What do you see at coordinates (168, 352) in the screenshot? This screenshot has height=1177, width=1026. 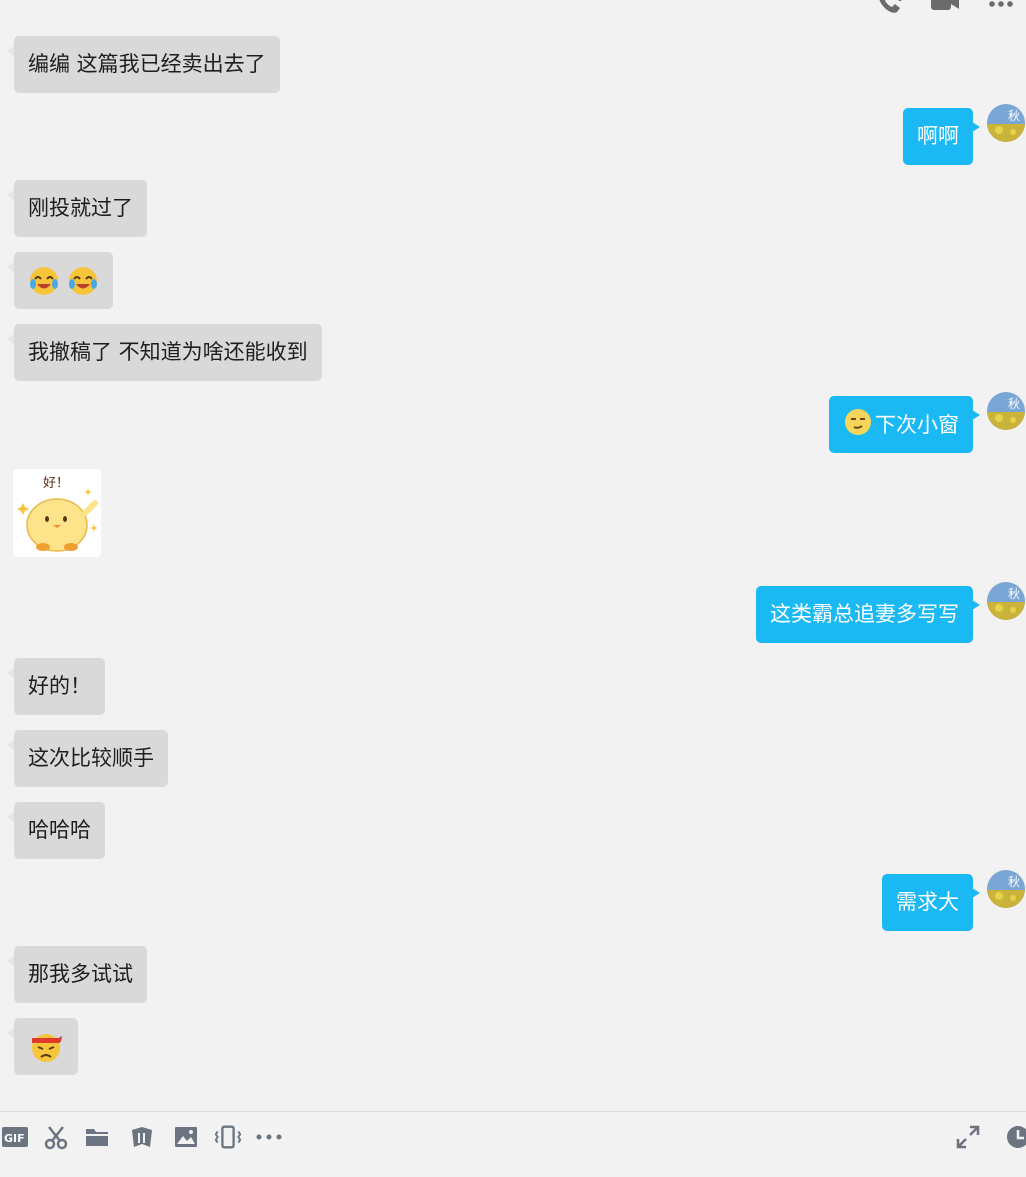 I see `message-text: 我撤稿了 不知道为啥还能收到` at bounding box center [168, 352].